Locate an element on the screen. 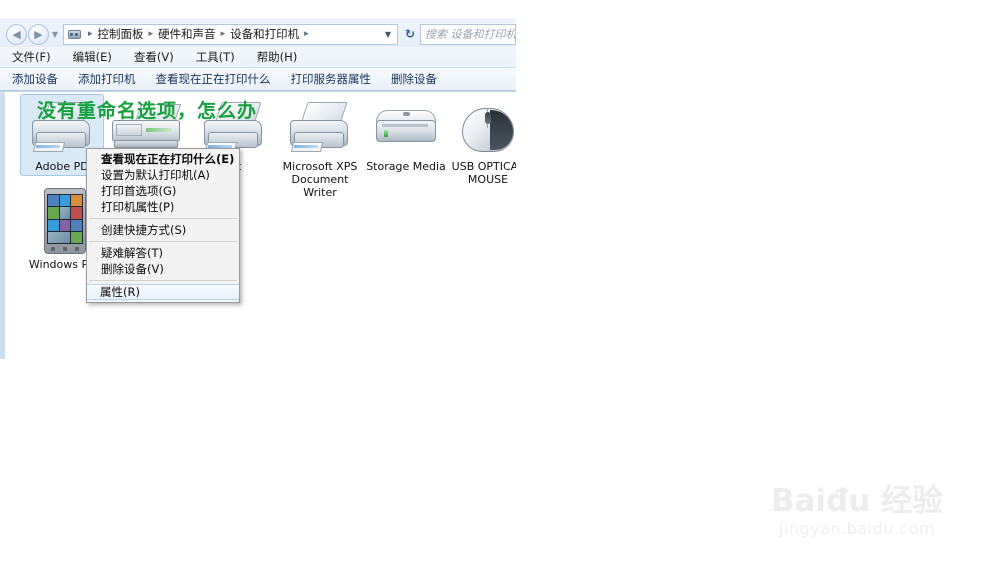  breadcrumb-hardware-and-sound: 硬件和声音 is located at coordinates (187, 34).